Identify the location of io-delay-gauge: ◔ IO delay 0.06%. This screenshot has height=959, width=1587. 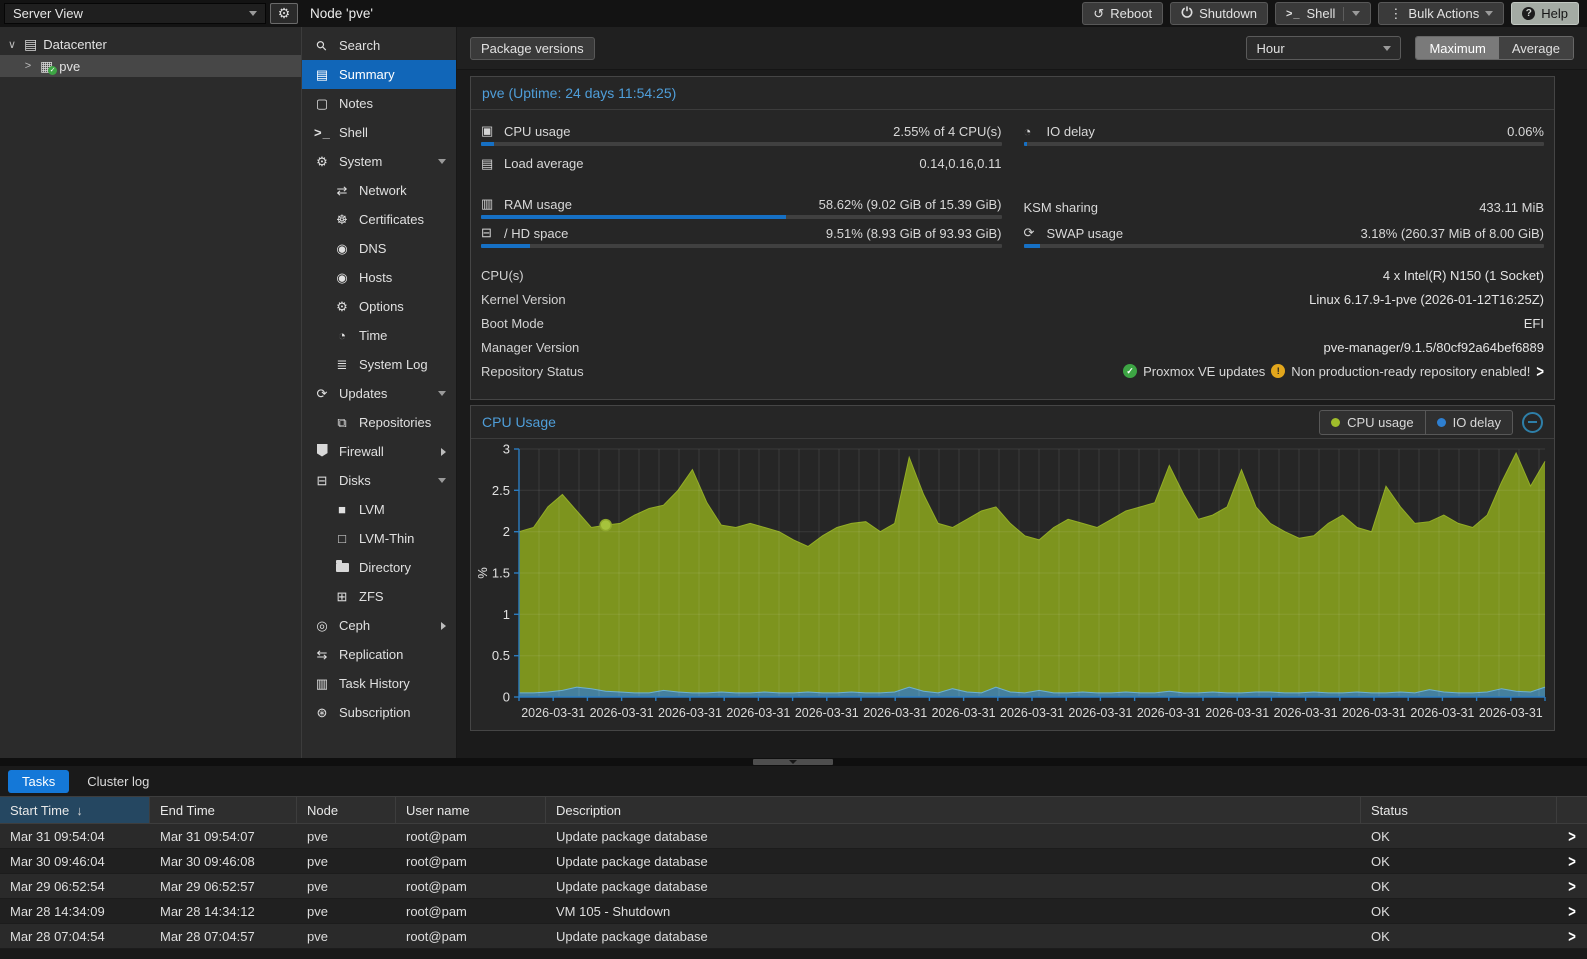
(1283, 134).